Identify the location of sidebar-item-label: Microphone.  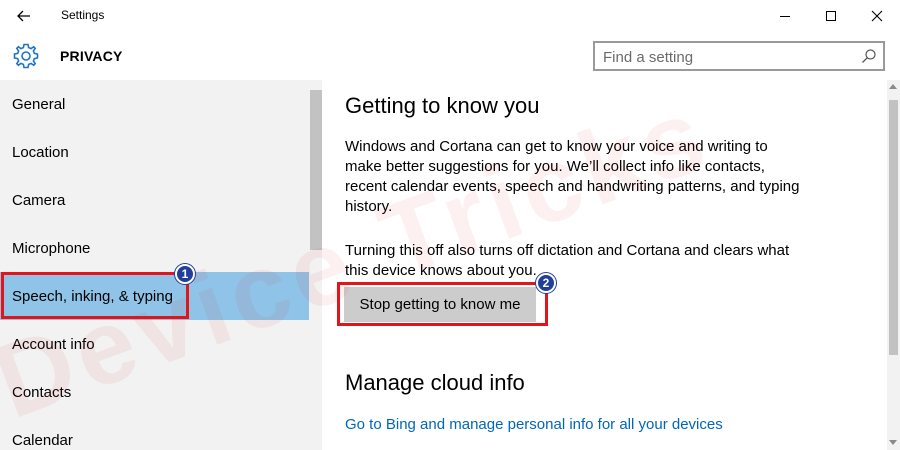
(51, 248).